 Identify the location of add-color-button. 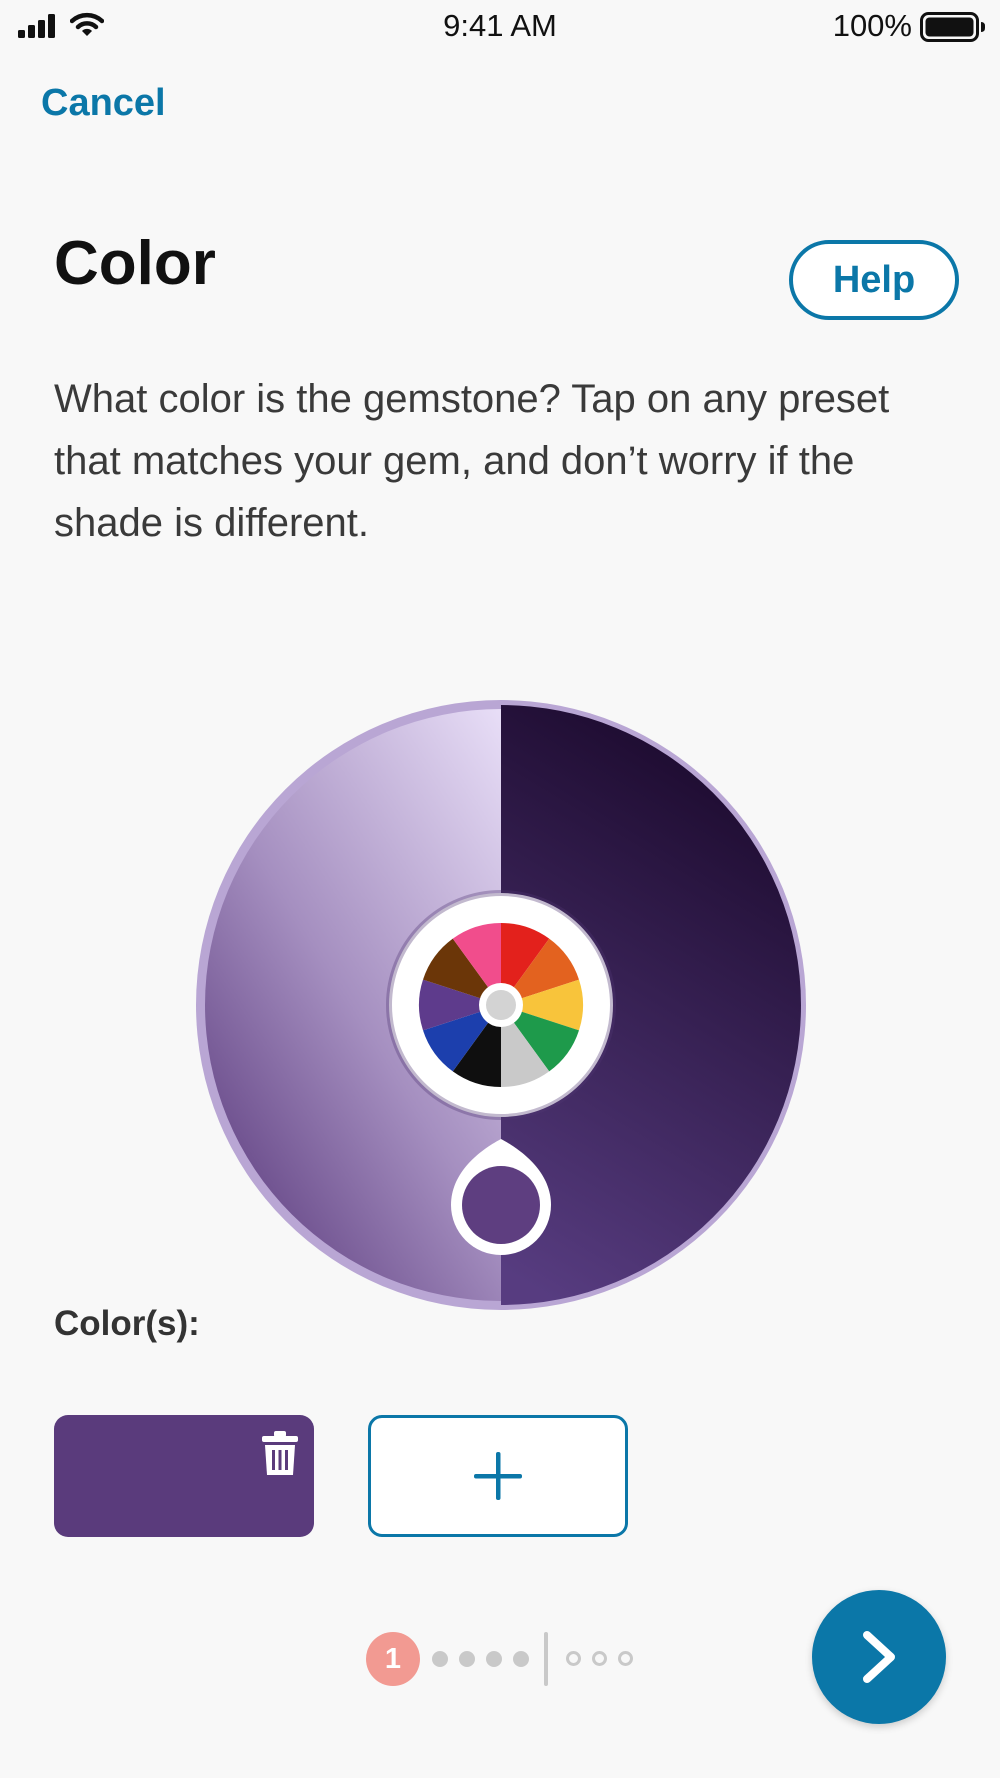
(498, 1476).